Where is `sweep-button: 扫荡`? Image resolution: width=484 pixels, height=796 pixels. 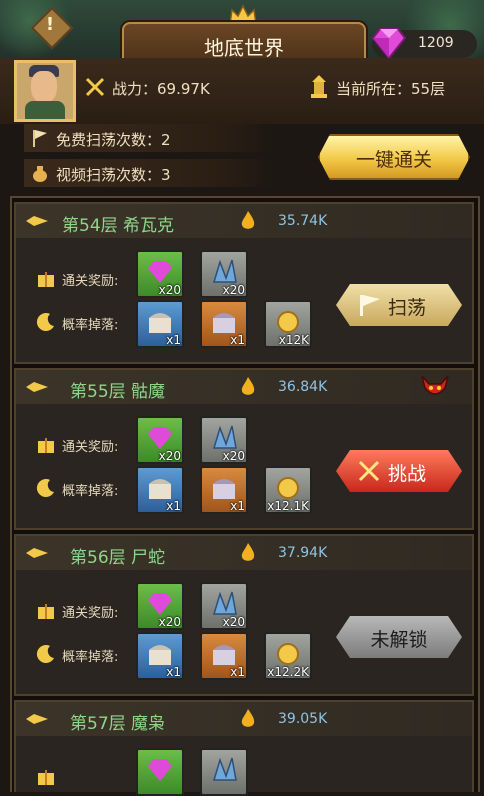
sweep-button: 扫荡 is located at coordinates (399, 305).